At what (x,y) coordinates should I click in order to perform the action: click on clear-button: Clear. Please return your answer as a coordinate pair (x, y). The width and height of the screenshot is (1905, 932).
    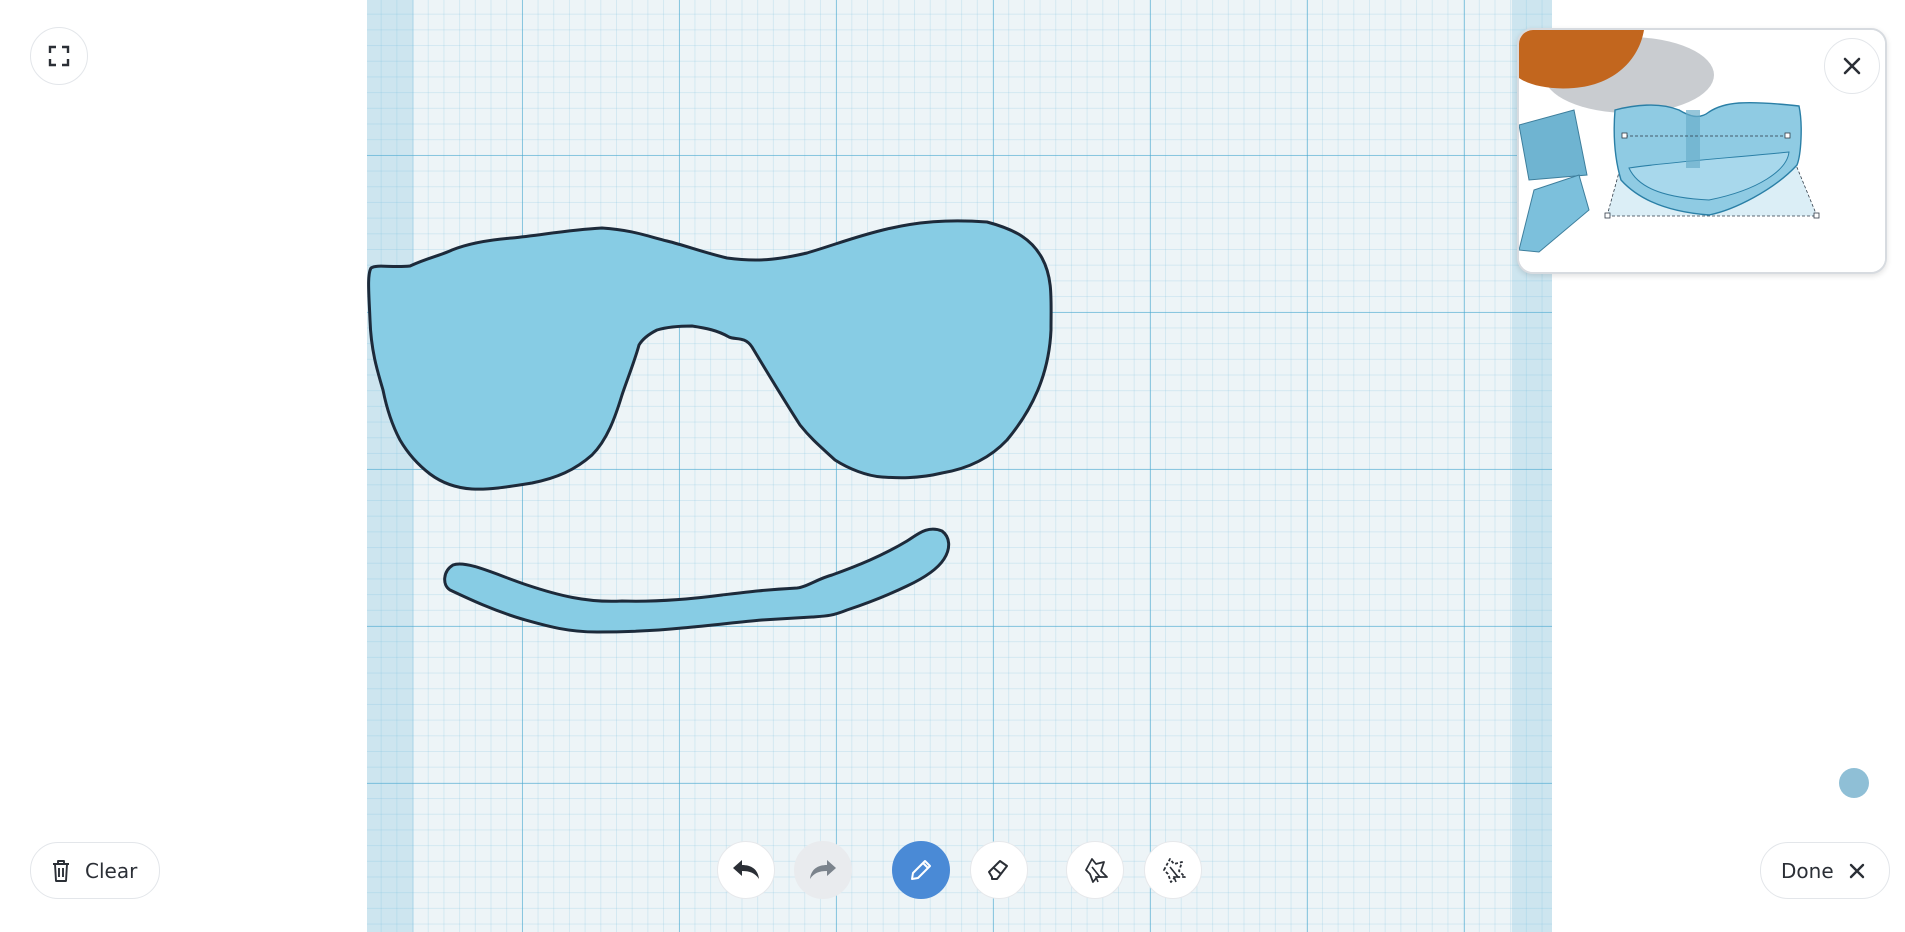
    Looking at the image, I should click on (95, 870).